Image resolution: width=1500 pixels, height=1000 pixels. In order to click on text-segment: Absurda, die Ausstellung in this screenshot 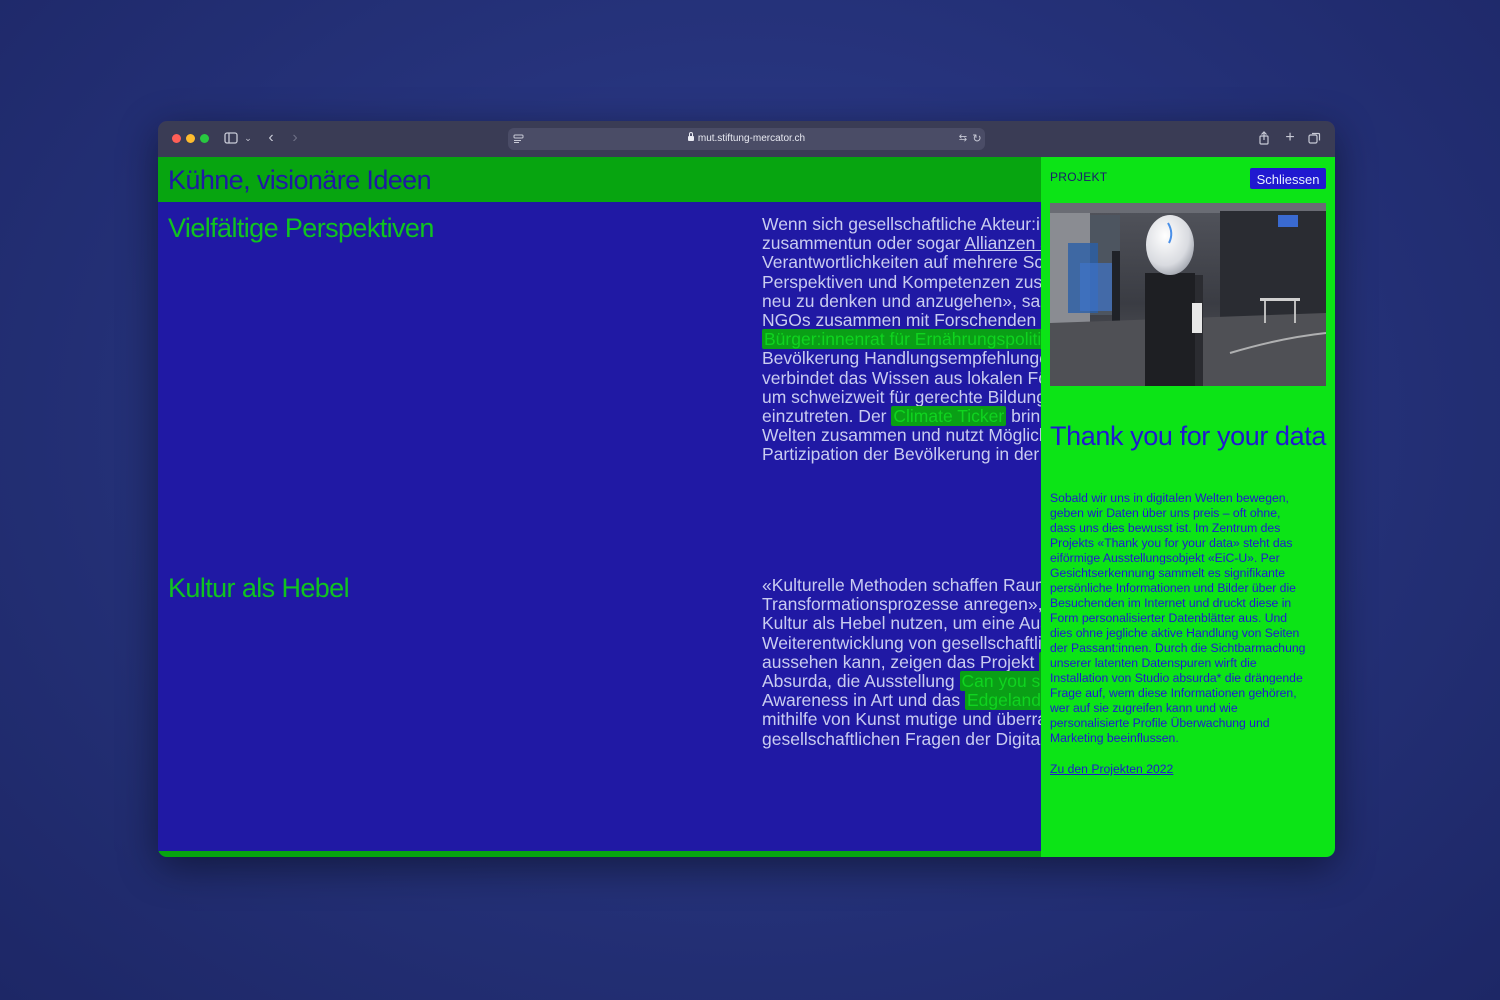, I will do `click(861, 681)`.